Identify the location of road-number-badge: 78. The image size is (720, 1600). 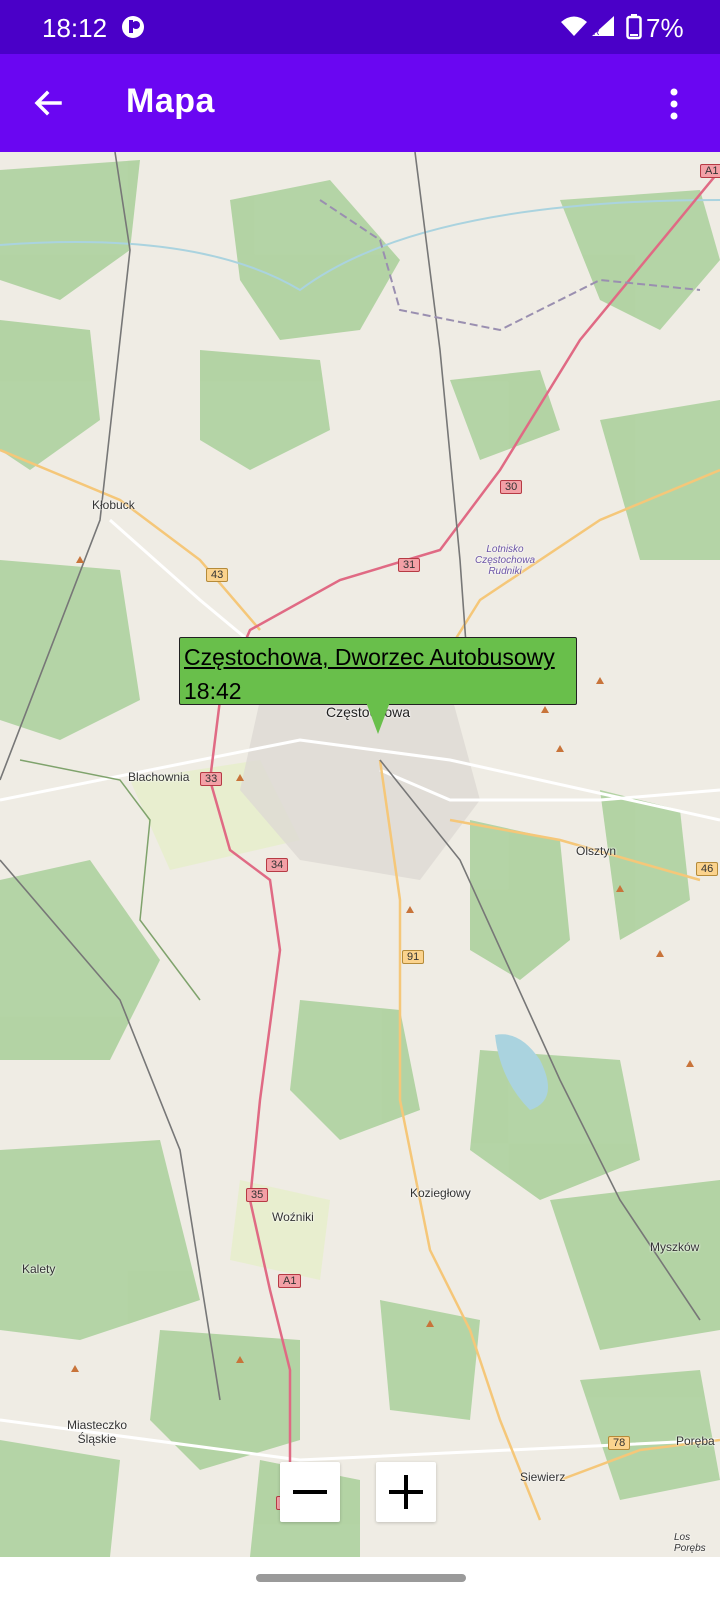
(619, 1443).